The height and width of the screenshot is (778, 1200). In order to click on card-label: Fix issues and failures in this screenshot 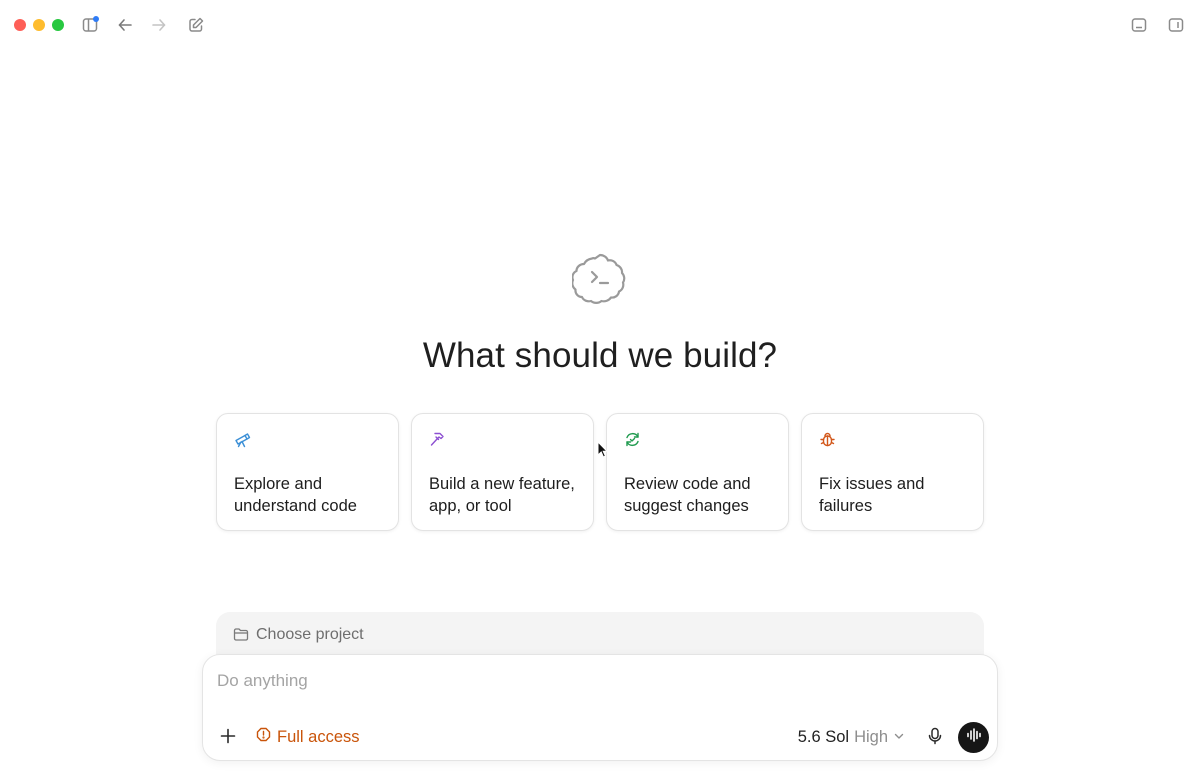, I will do `click(872, 495)`.